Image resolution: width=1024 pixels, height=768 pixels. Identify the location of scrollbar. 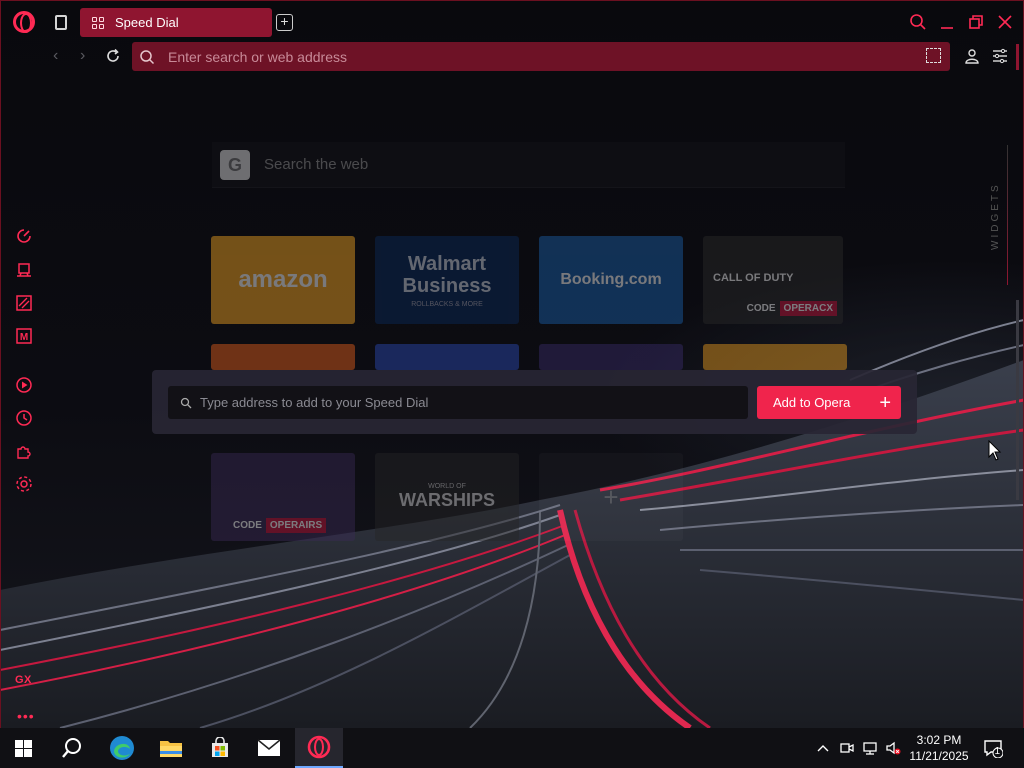
(1017, 400).